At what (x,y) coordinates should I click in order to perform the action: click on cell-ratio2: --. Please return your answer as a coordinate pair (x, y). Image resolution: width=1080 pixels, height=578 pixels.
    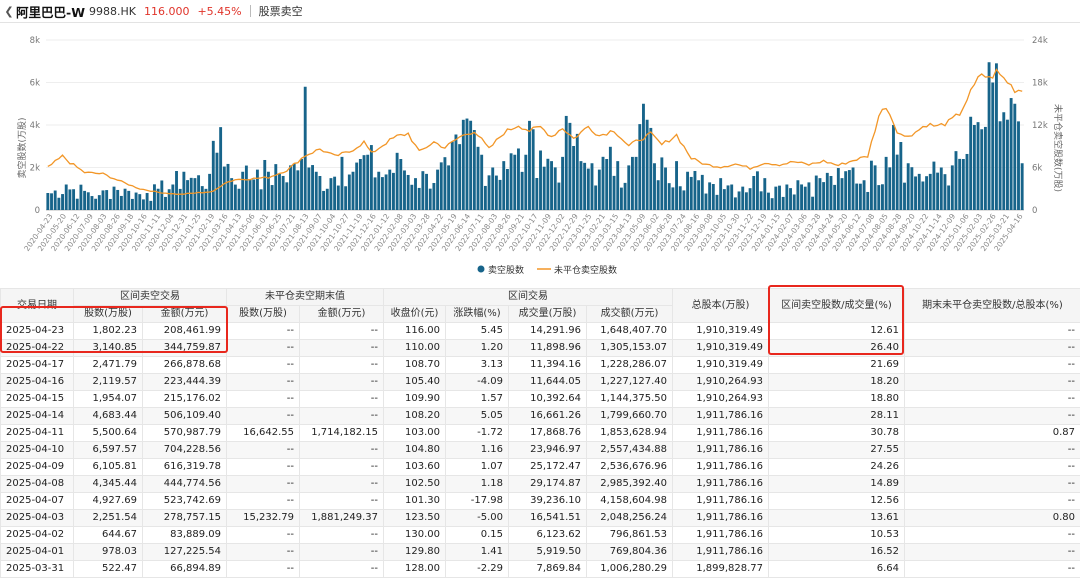
    Looking at the image, I should click on (992, 569).